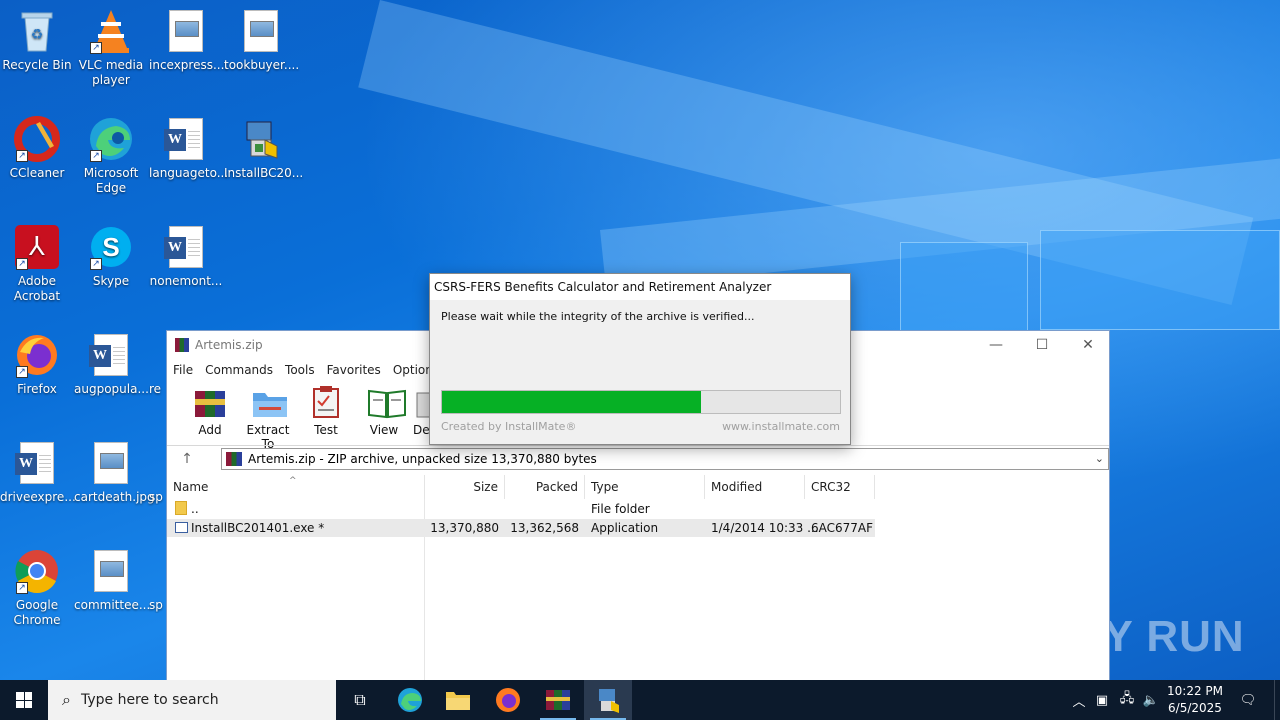 Image resolution: width=1280 pixels, height=720 pixels. I want to click on acrobat-icon: ⅄ ↗, so click(37, 247).